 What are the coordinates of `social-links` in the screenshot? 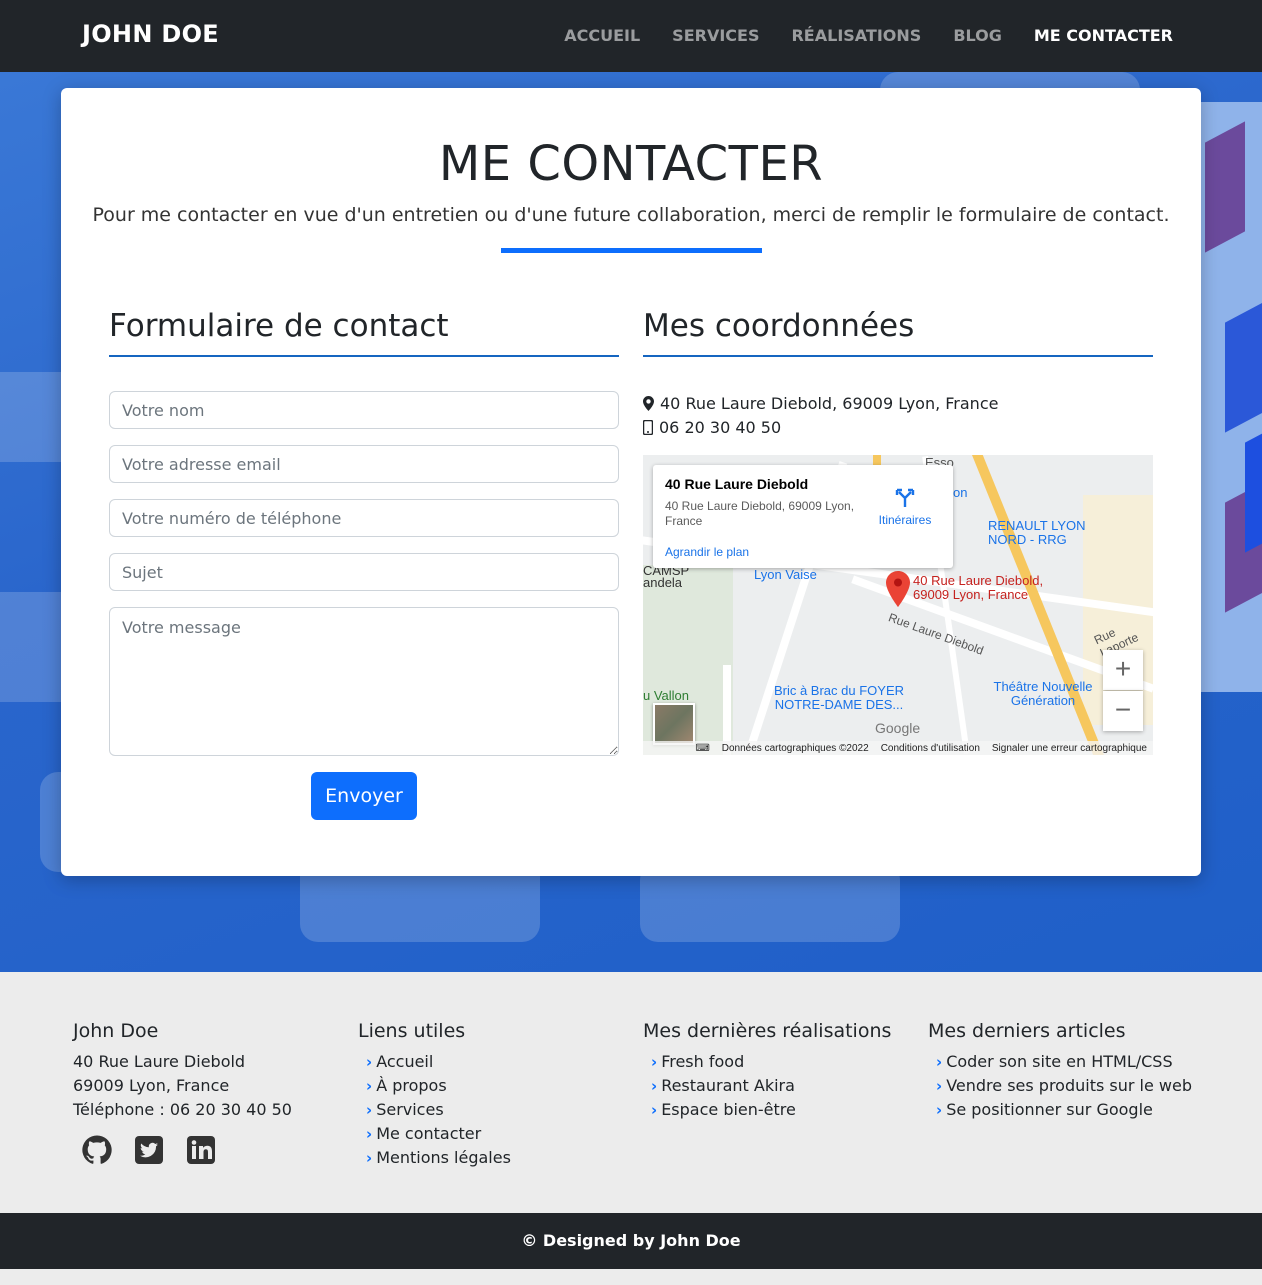 It's located at (182, 1150).